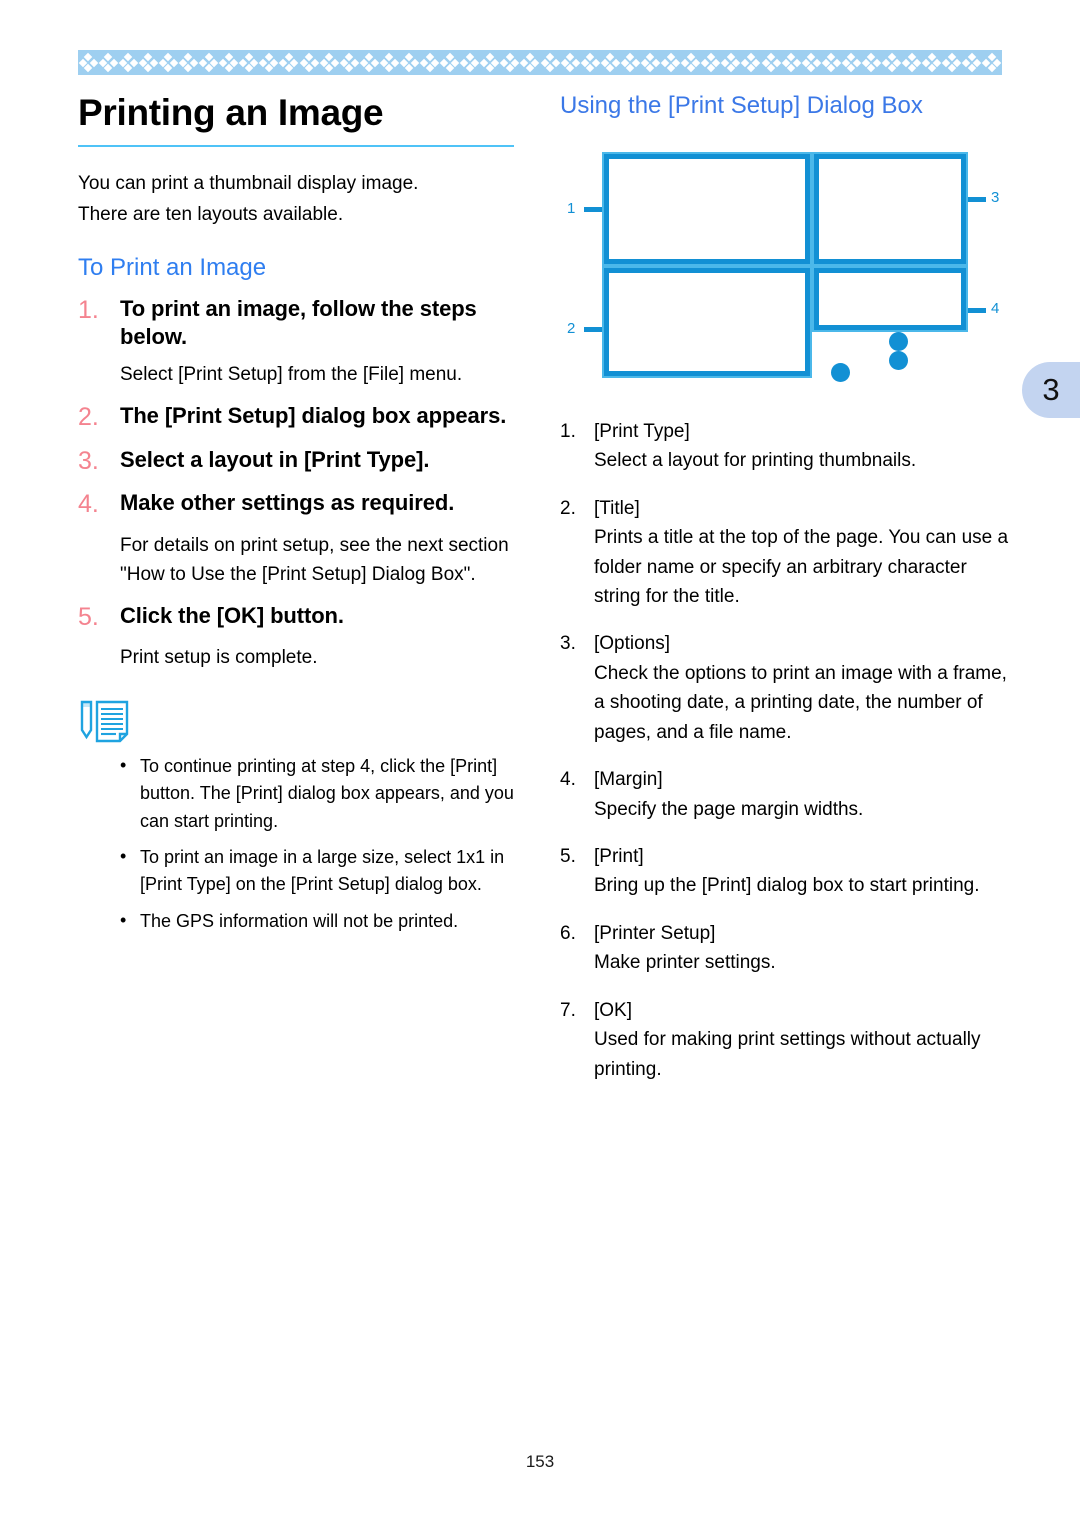 This screenshot has height=1528, width=1080. Describe the element at coordinates (628, 780) in the screenshot. I see `dialog-item-term: [Margin]` at that location.